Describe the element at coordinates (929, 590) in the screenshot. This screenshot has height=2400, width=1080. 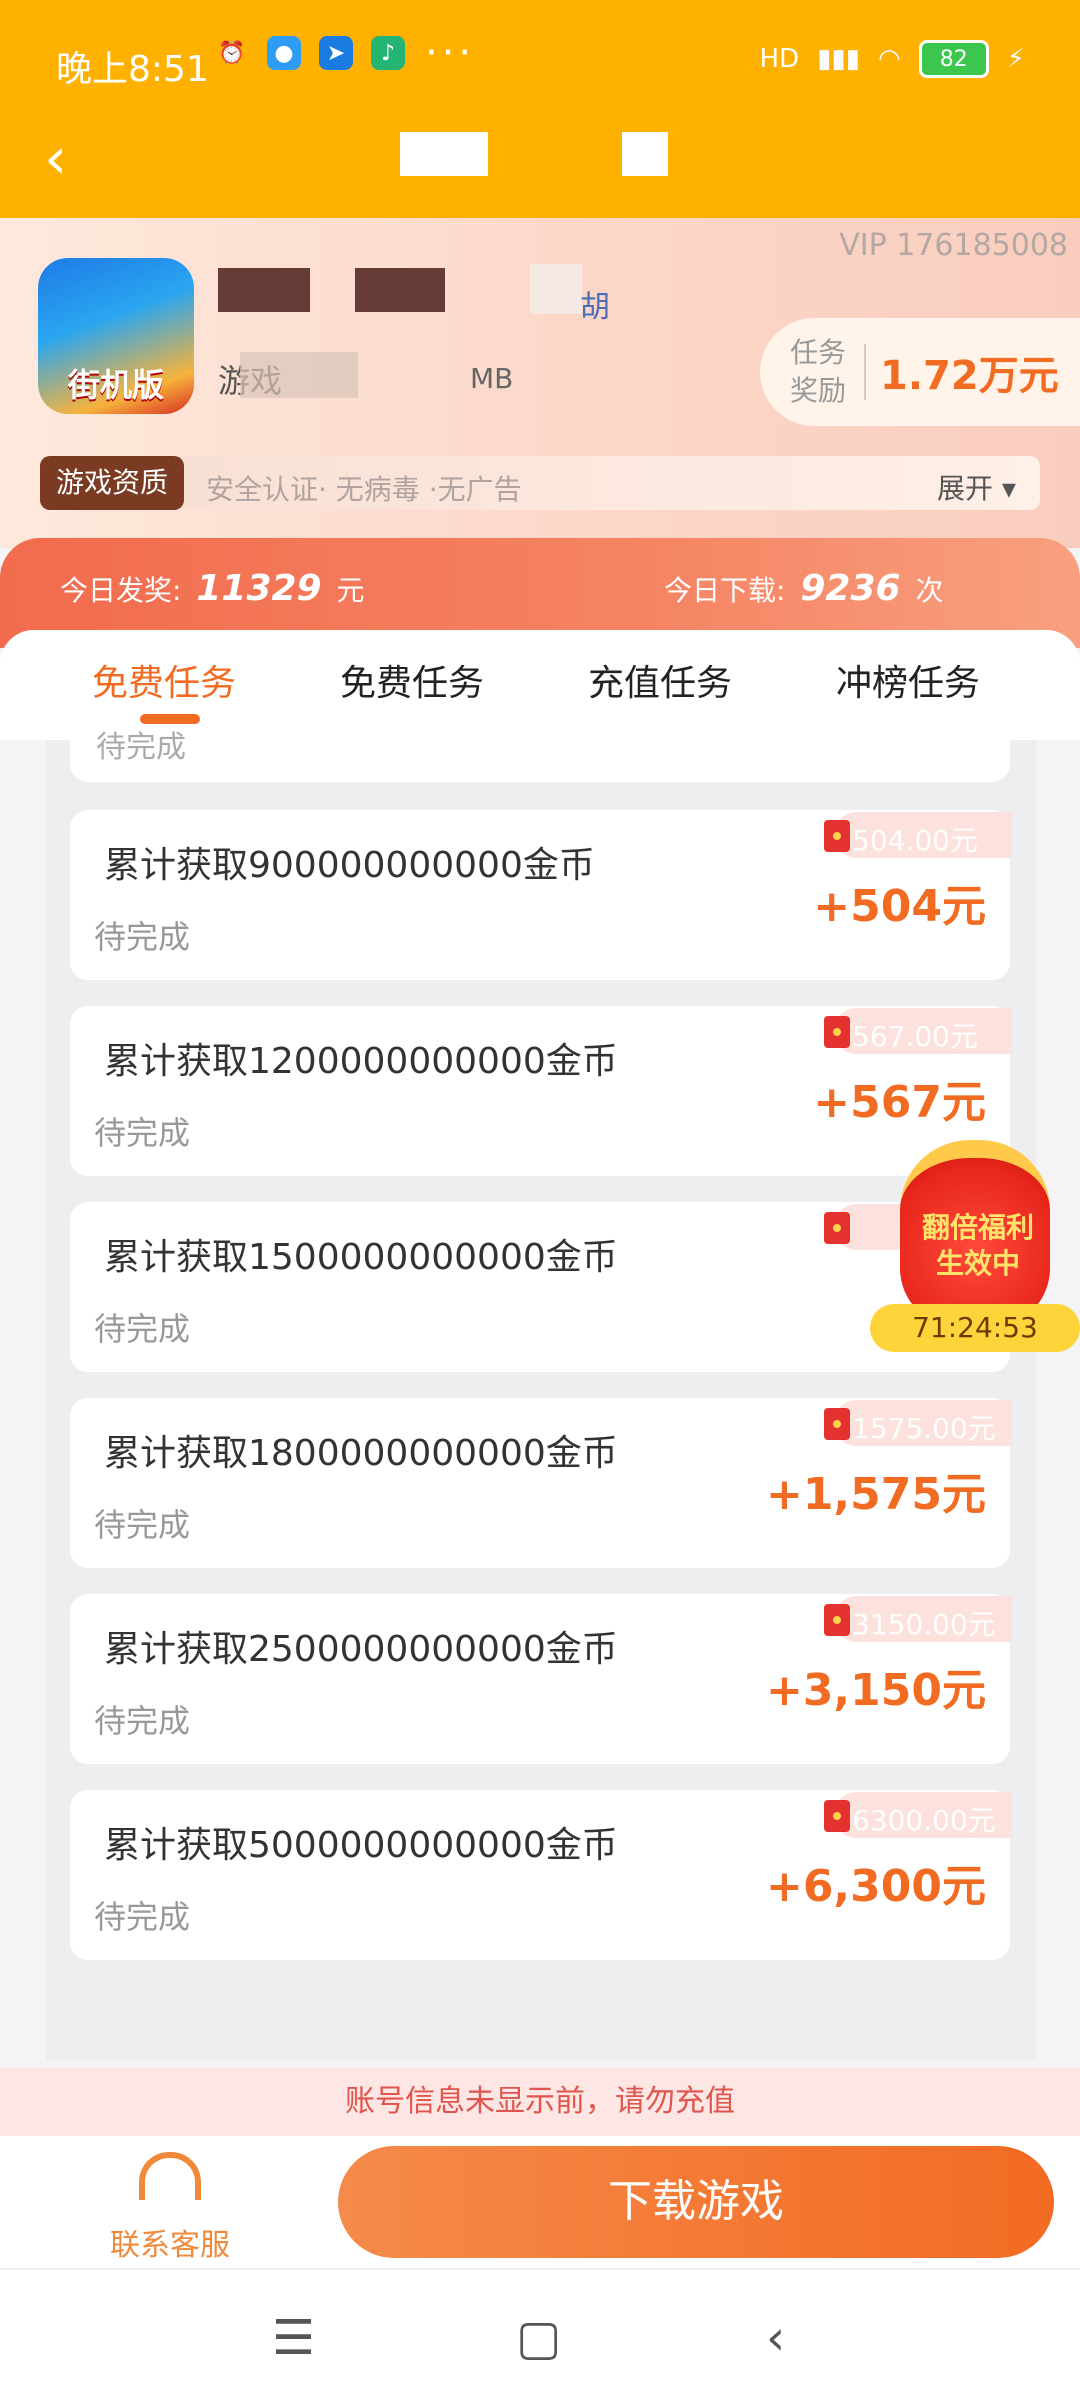
I see `download-unit: 次` at that location.